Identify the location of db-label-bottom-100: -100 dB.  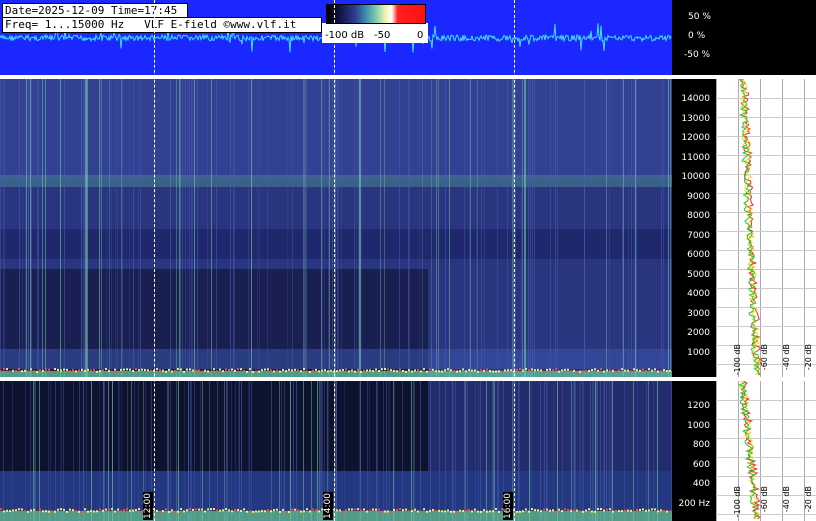
(737, 502).